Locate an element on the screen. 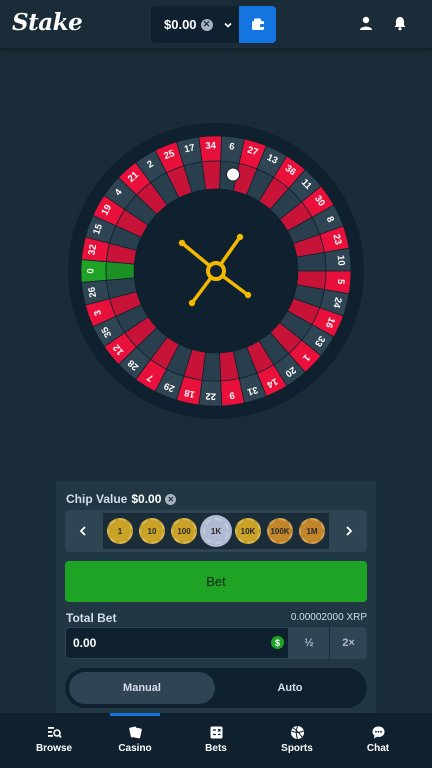  chat-icon is located at coordinates (378, 732).